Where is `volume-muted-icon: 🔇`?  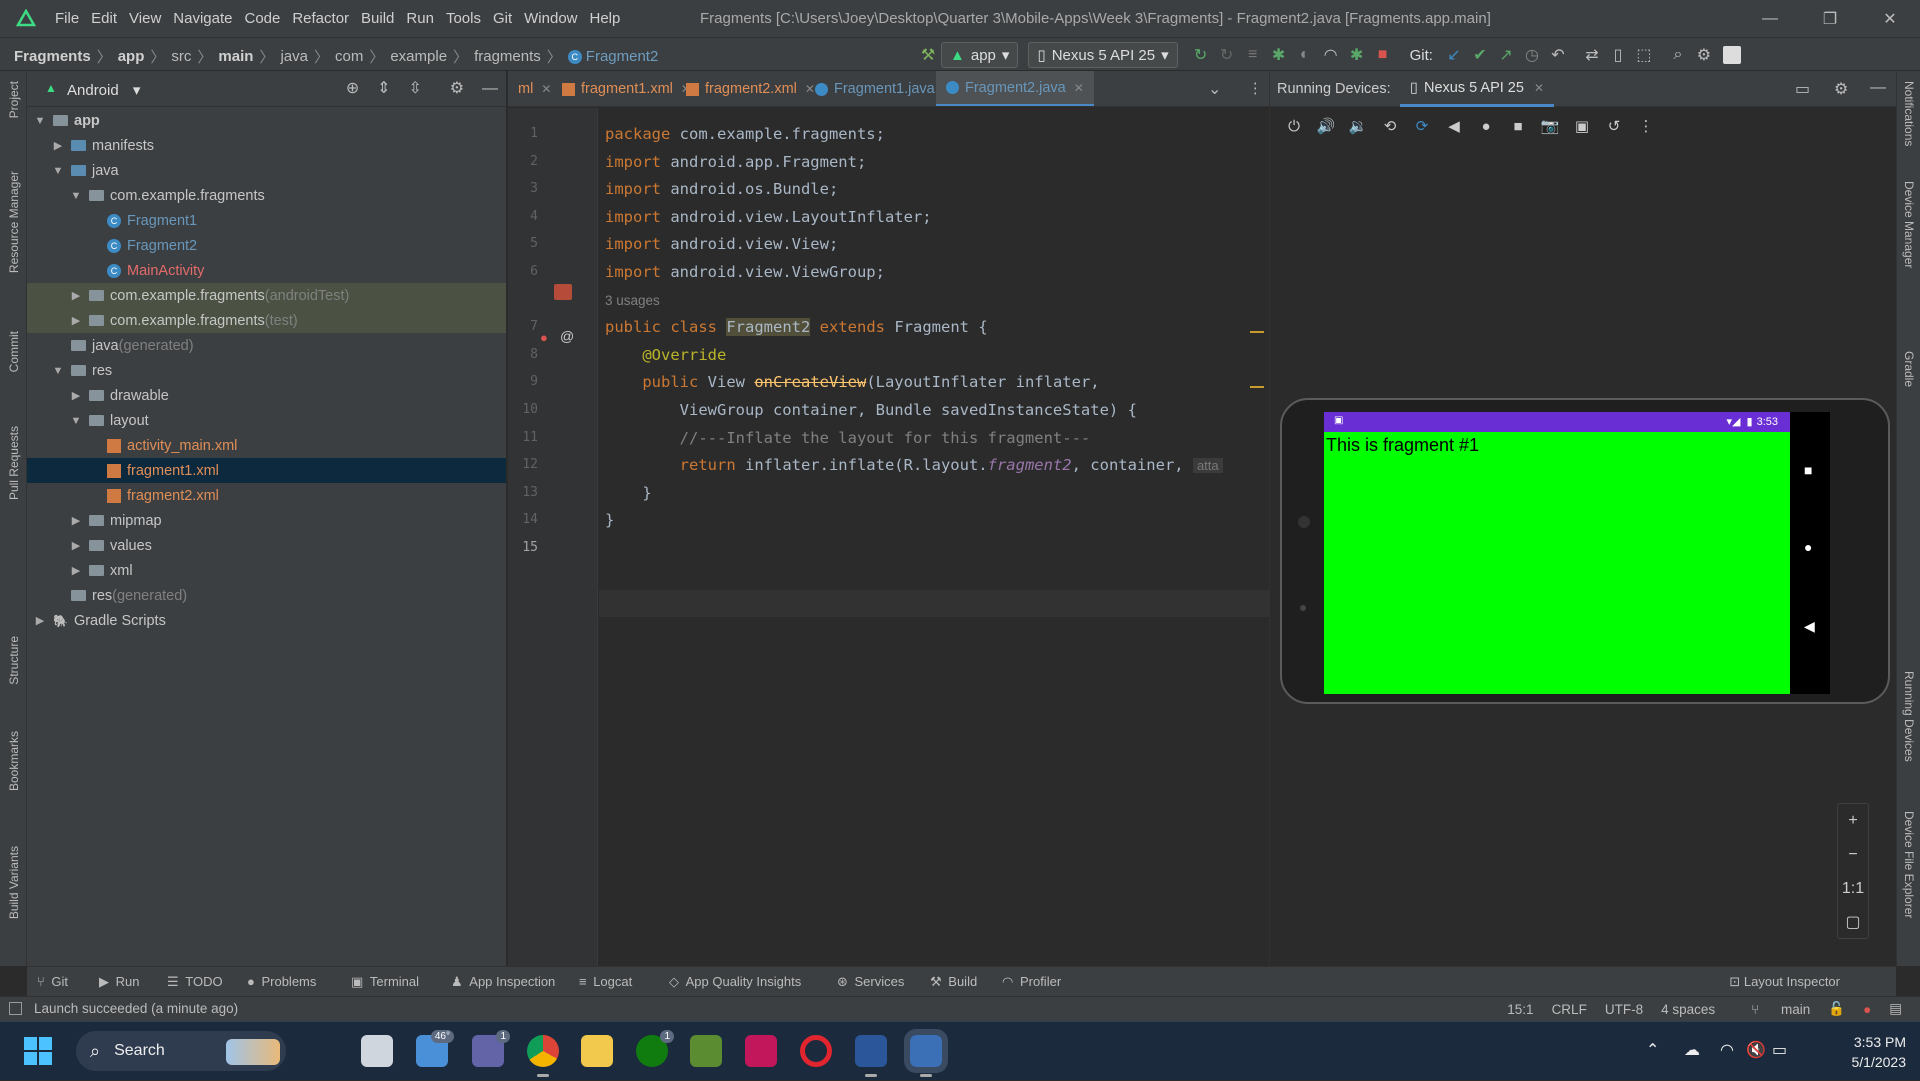
volume-muted-icon: 🔇 is located at coordinates (1756, 1050).